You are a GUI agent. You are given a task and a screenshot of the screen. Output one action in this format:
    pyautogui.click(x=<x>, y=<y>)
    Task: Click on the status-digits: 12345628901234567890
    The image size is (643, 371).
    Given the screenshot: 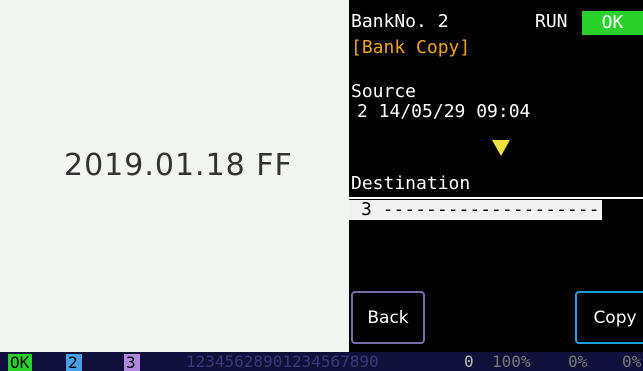 What is the action you would take?
    pyautogui.click(x=282, y=361)
    